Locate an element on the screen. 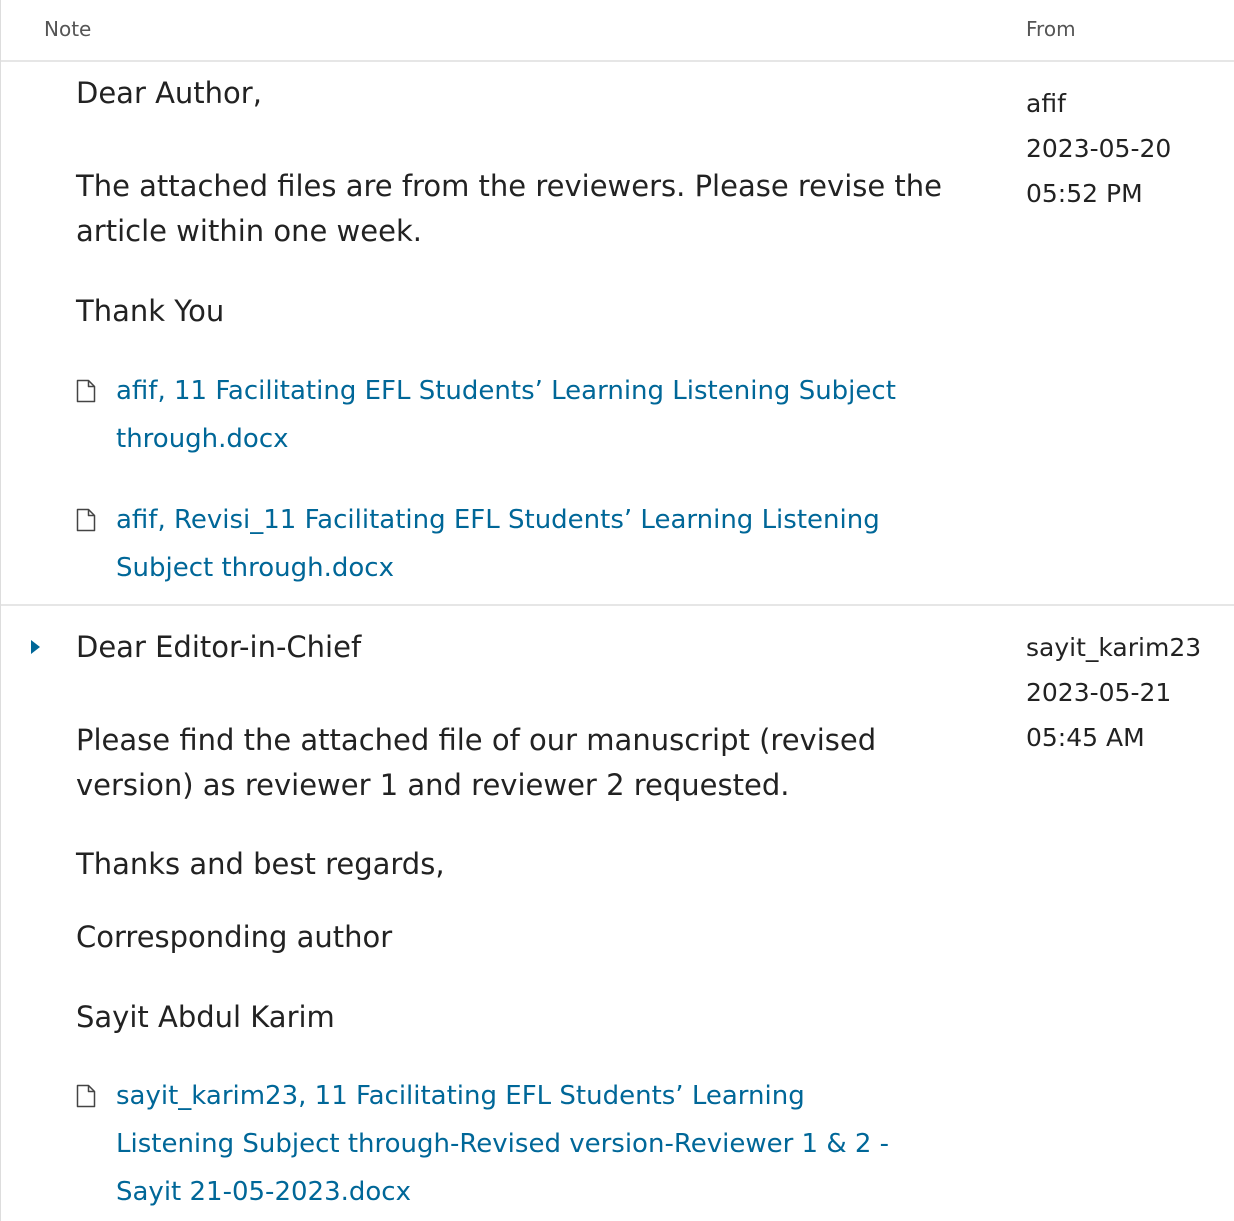 The image size is (1234, 1221). note-paragraph: Sayit Abdul Karim is located at coordinates (205, 1017).